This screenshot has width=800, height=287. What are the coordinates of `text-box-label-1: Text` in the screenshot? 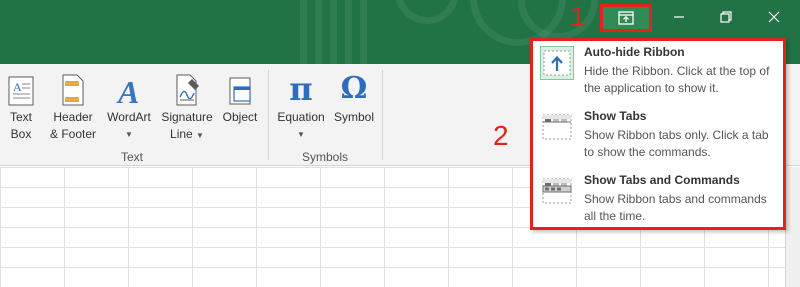 It's located at (20, 117).